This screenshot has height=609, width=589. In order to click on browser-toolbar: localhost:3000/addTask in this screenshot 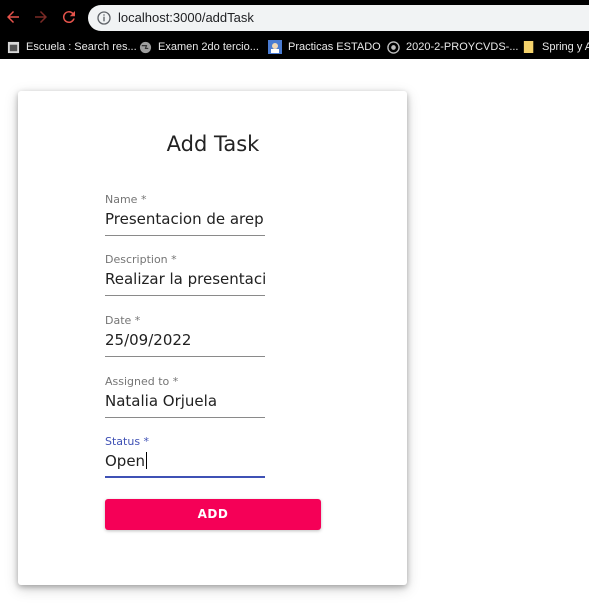, I will do `click(294, 17)`.